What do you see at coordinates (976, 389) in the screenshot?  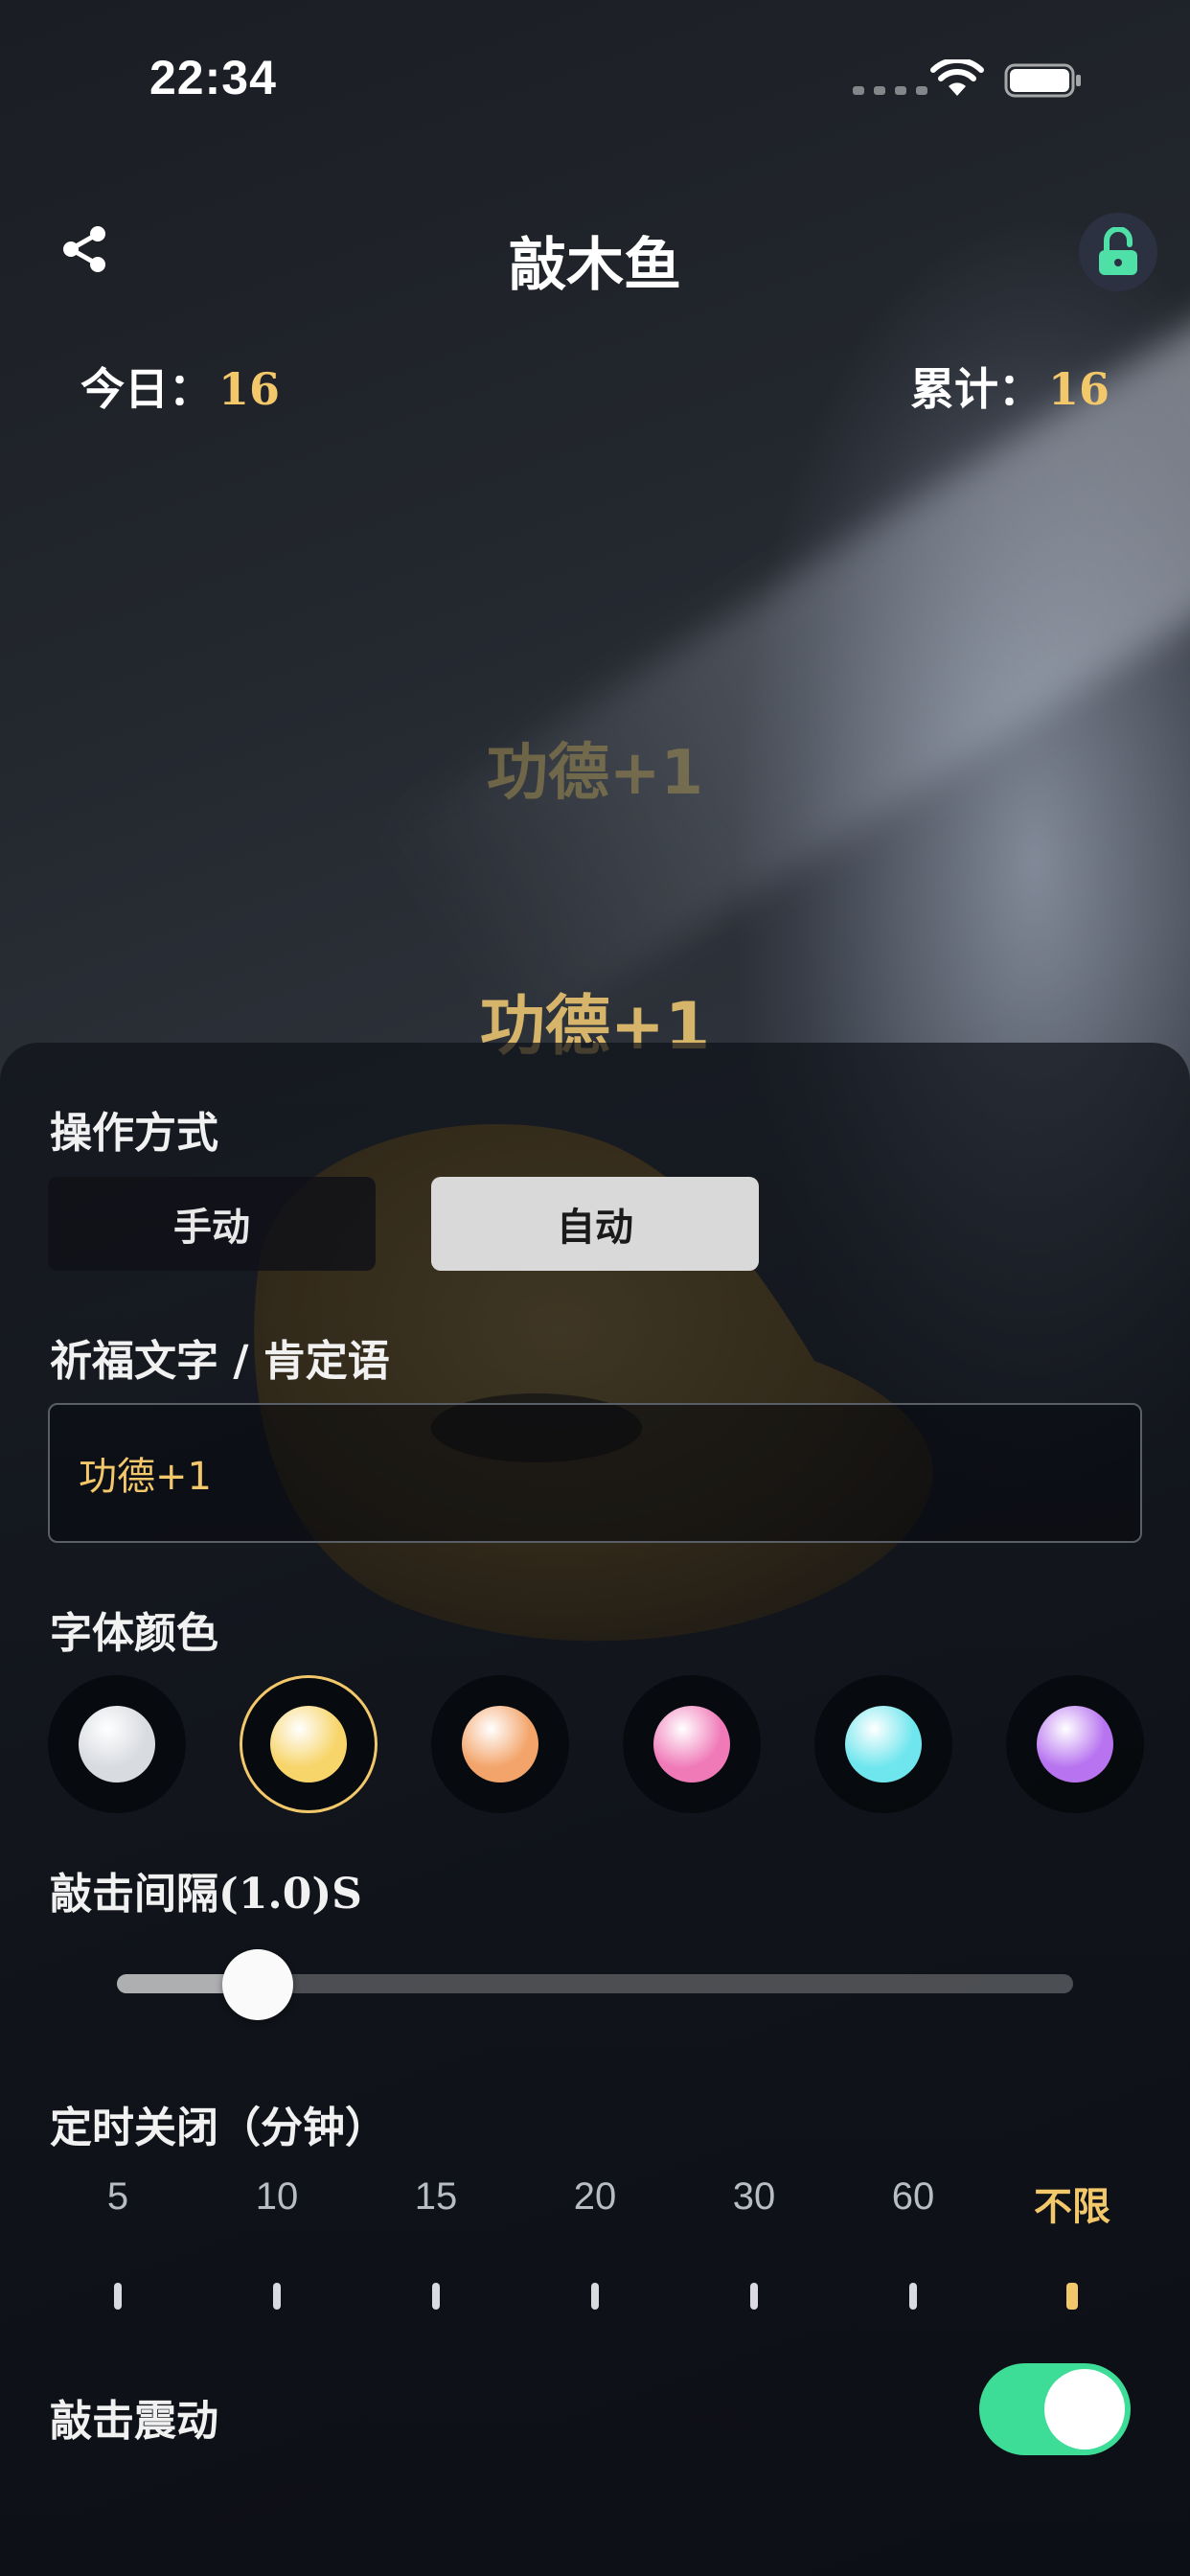 I see `total-label: 累计：` at bounding box center [976, 389].